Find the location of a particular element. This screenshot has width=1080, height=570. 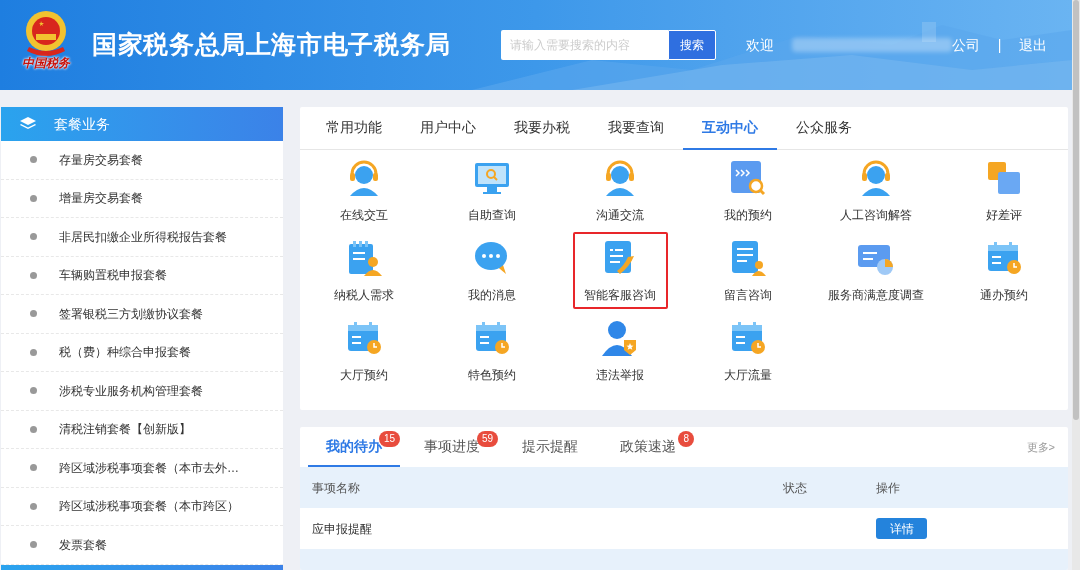

service-label: 大厅预约 is located at coordinates (364, 375).